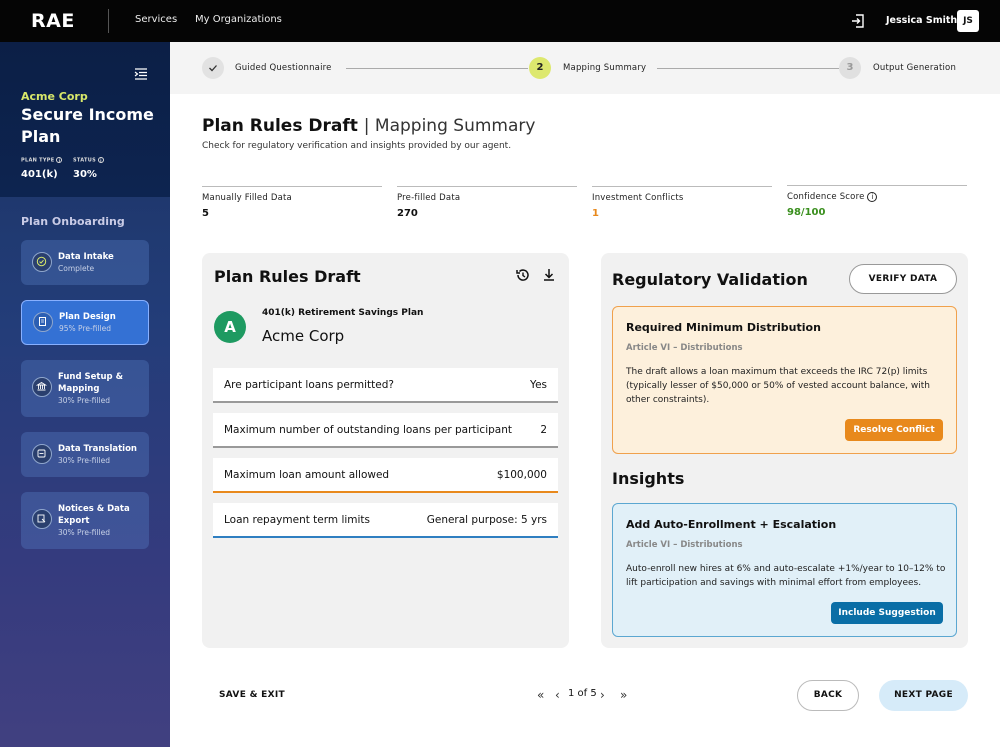  I want to click on history-icon, so click(523, 275).